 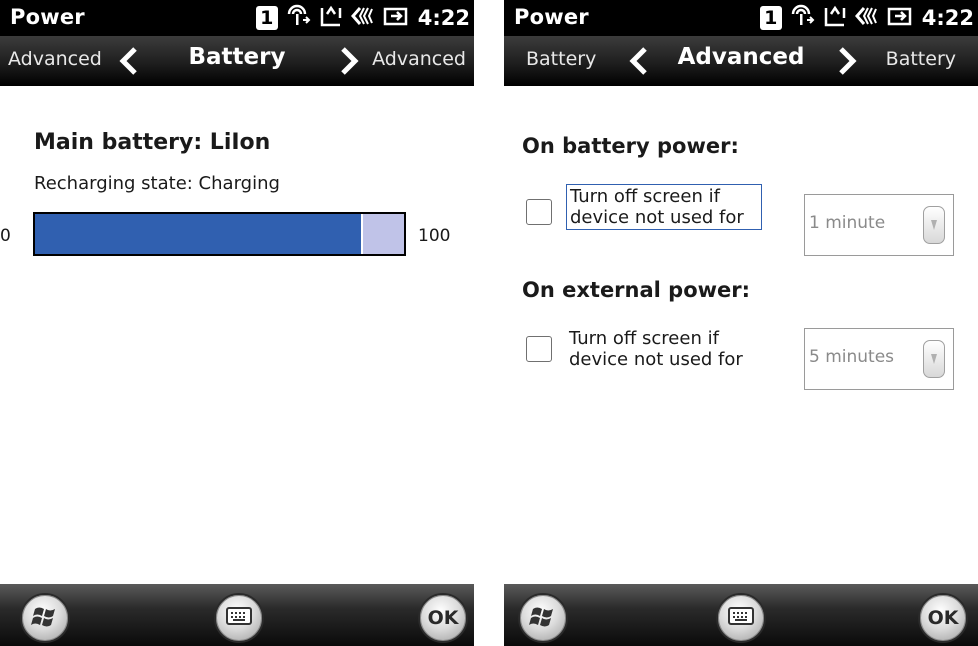 What do you see at coordinates (539, 212) in the screenshot?
I see `battery-power-checkbox` at bounding box center [539, 212].